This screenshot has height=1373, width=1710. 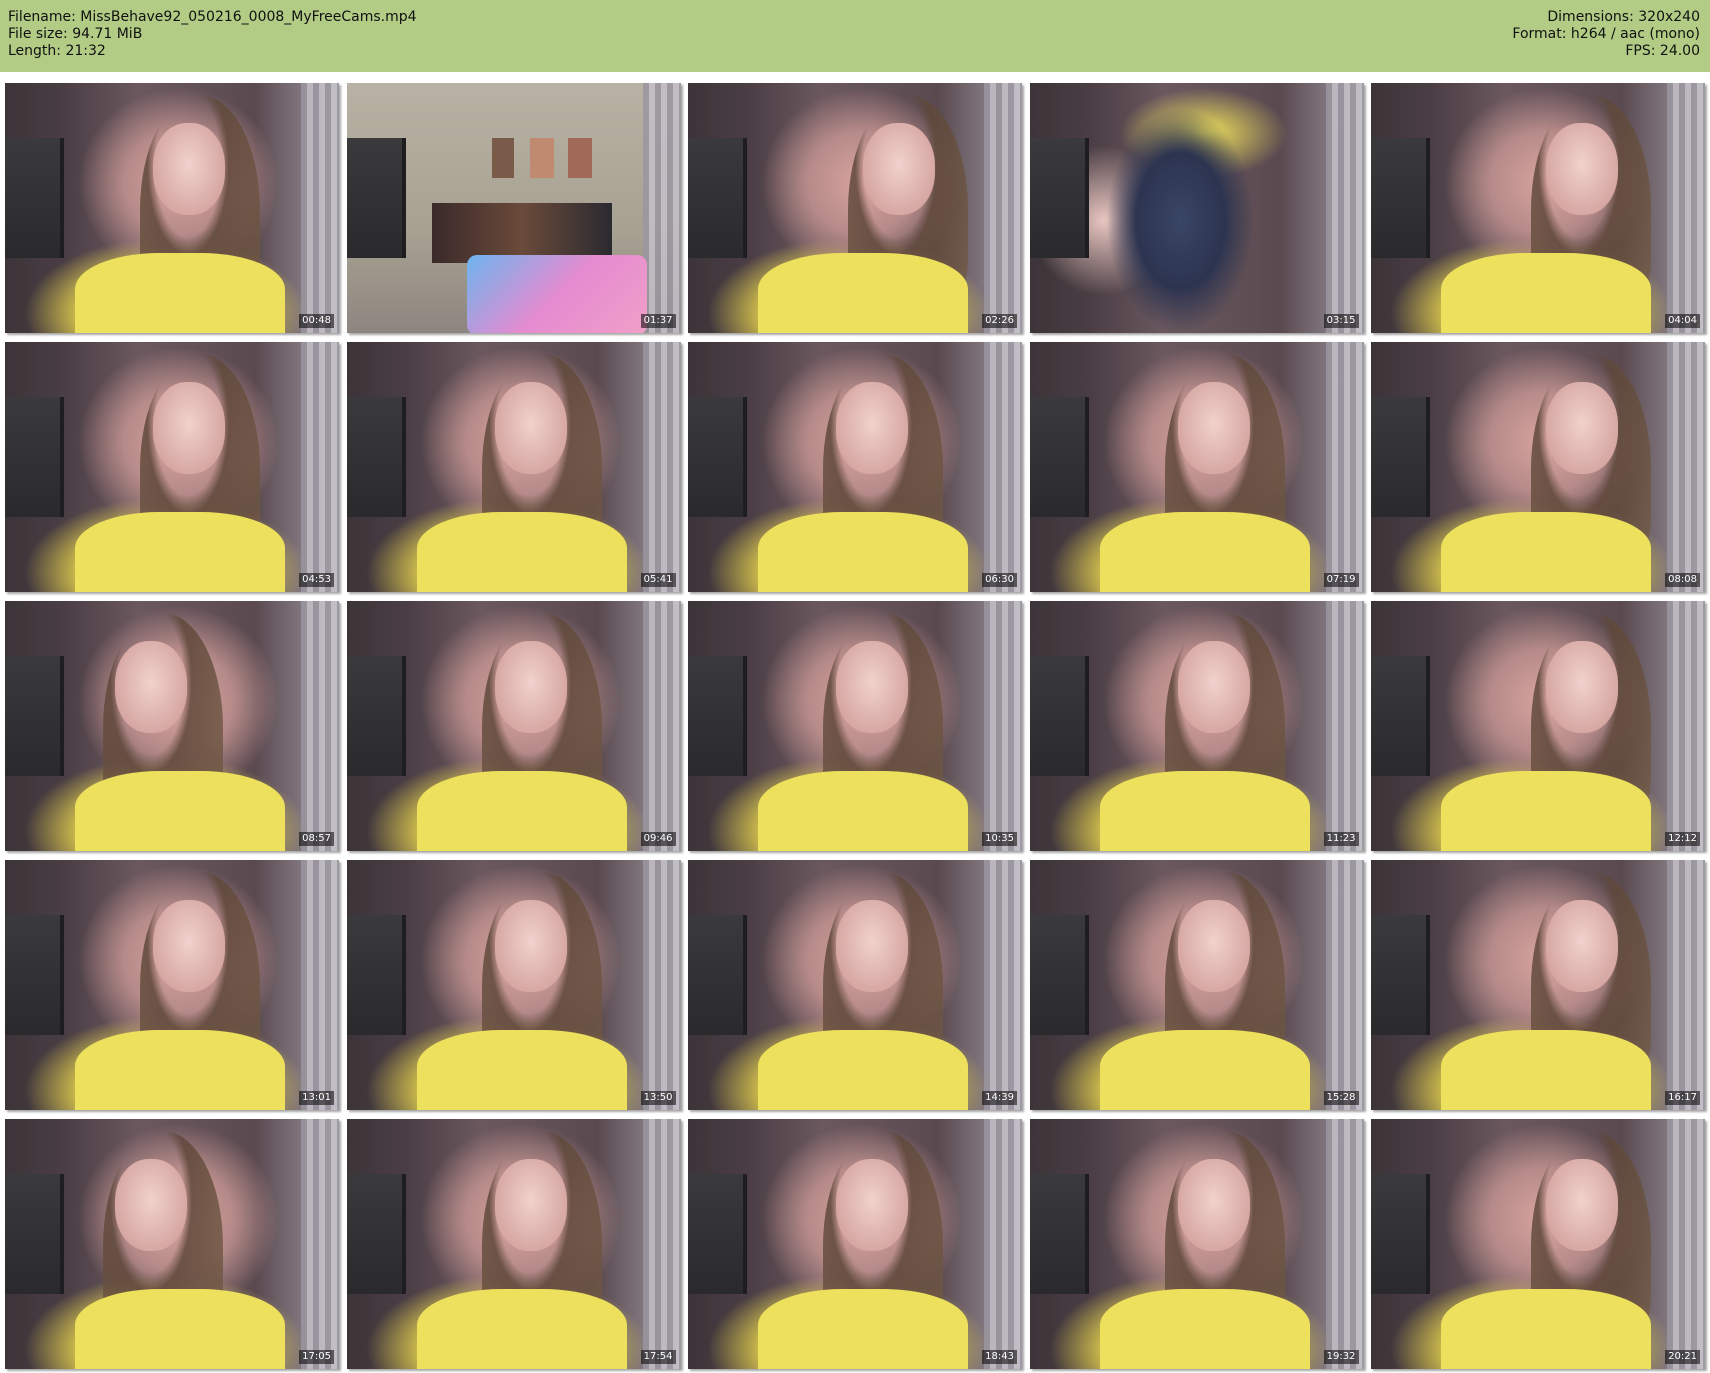 What do you see at coordinates (556, 294) in the screenshot?
I see `blanket-shape` at bounding box center [556, 294].